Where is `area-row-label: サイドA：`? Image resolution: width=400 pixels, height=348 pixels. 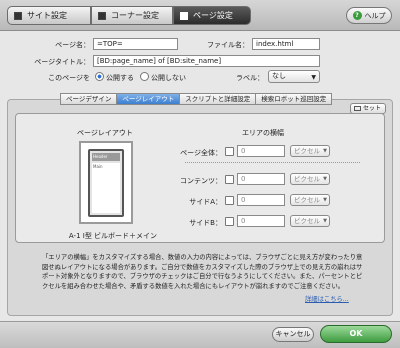 area-row-label: サイドA： is located at coordinates (205, 202).